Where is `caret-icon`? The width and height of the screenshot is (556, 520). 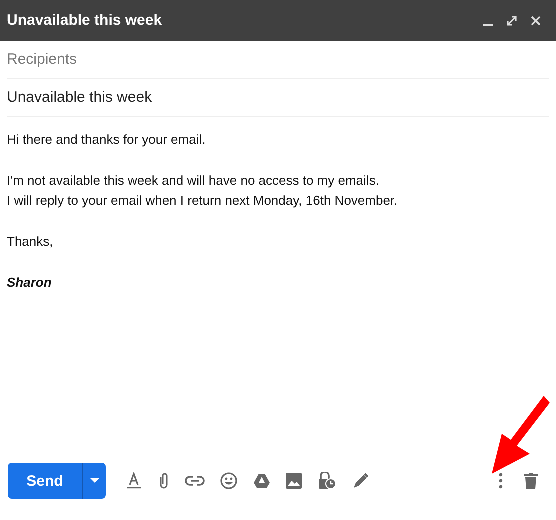
caret-icon is located at coordinates (95, 481).